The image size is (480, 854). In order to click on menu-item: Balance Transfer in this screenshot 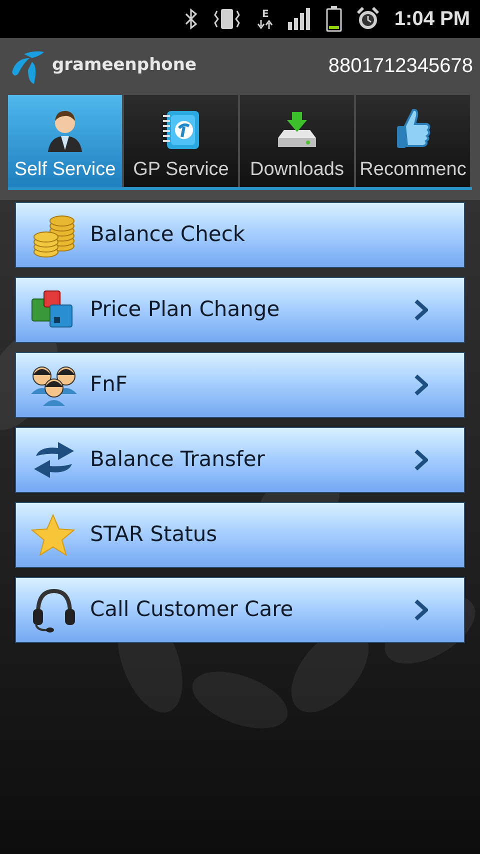, I will do `click(240, 460)`.